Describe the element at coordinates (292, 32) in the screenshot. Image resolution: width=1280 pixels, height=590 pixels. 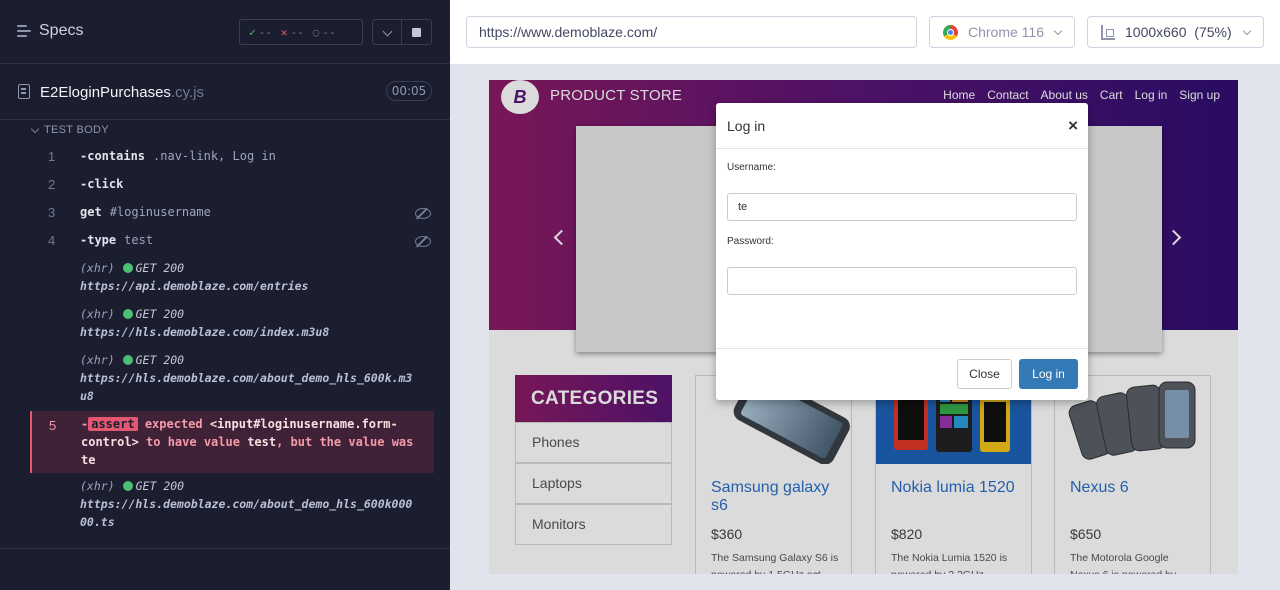
I see `failed-stat: ✕ --` at that location.